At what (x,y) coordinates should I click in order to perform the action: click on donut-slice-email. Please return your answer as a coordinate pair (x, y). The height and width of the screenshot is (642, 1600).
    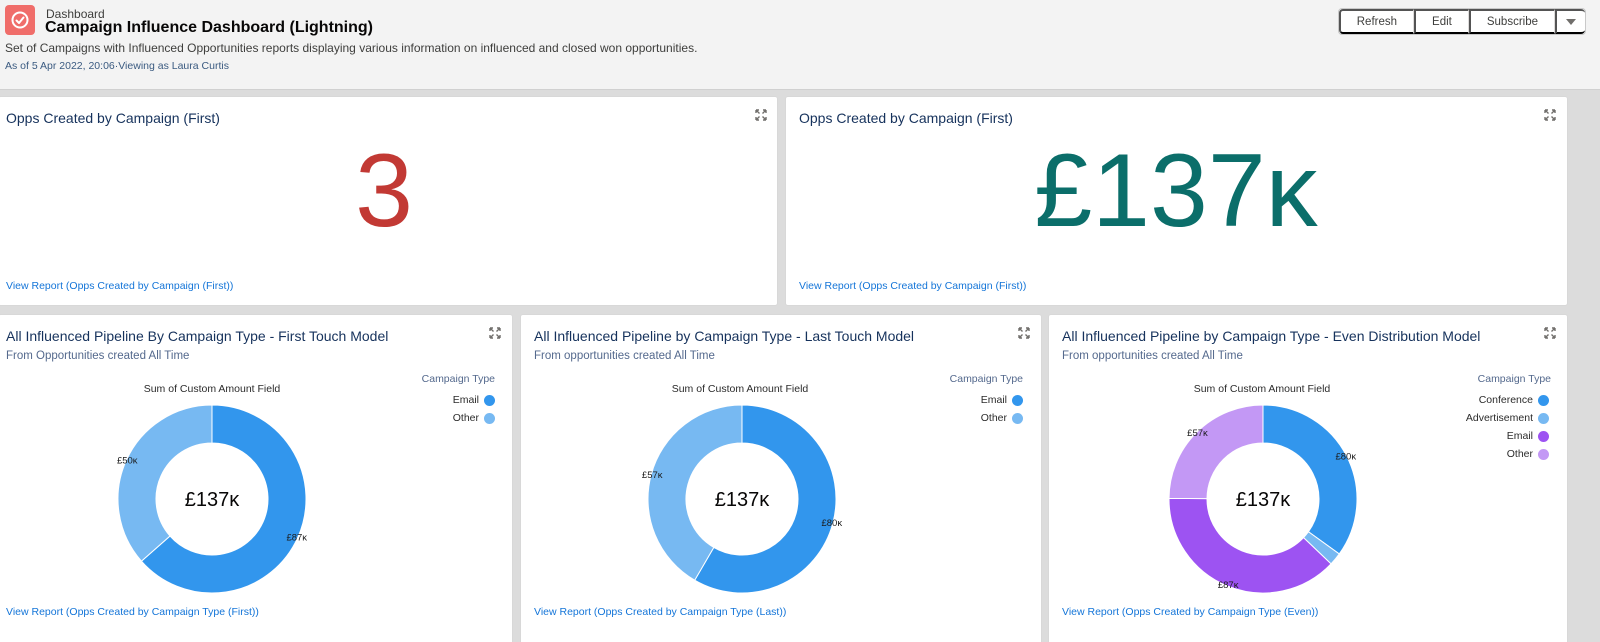
    Looking at the image, I should click on (1250, 545).